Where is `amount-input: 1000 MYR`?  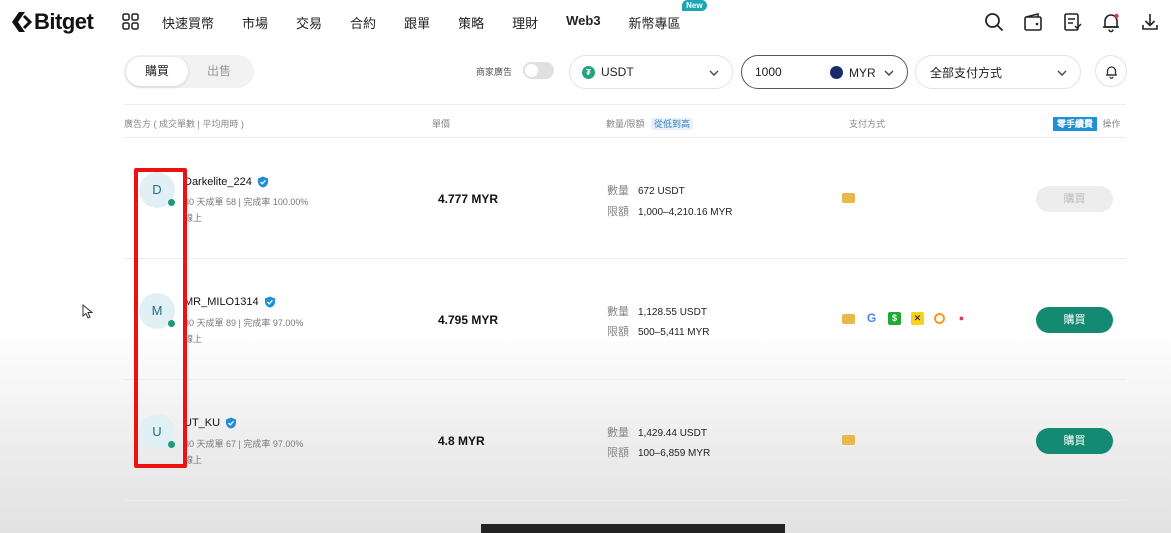
amount-input: 1000 MYR is located at coordinates (824, 72).